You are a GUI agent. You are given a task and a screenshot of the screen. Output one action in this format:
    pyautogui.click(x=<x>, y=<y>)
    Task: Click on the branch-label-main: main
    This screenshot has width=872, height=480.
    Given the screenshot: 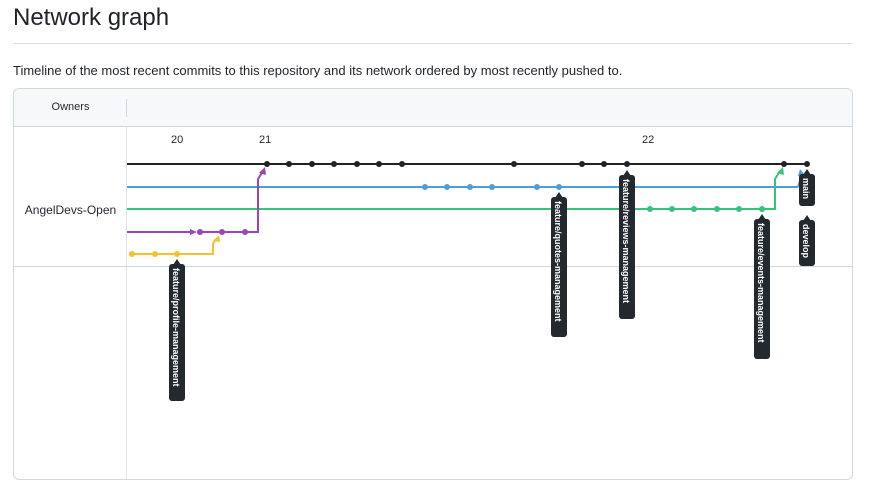 What is the action you would take?
    pyautogui.click(x=807, y=187)
    